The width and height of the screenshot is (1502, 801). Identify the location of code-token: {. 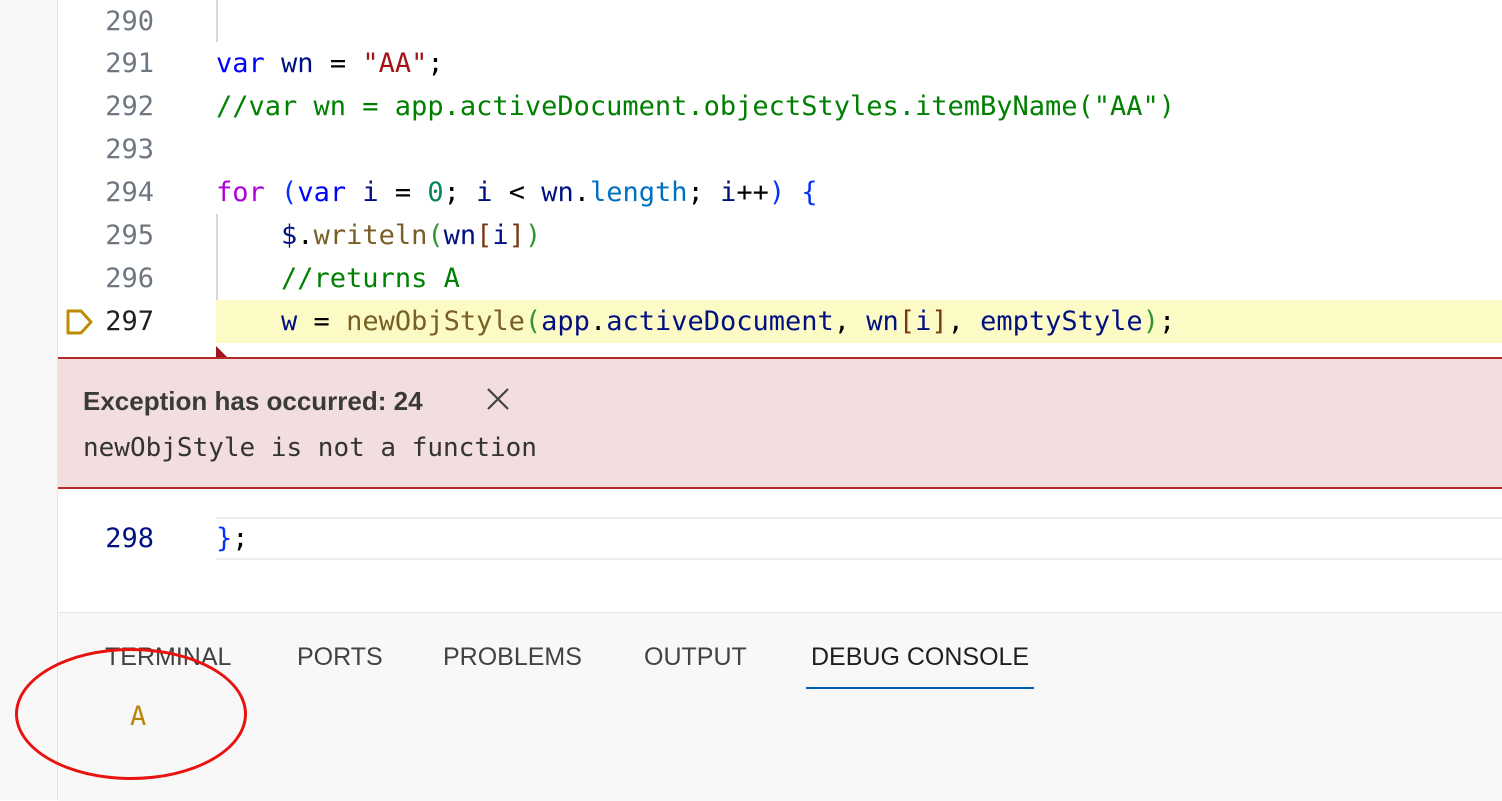
(809, 192).